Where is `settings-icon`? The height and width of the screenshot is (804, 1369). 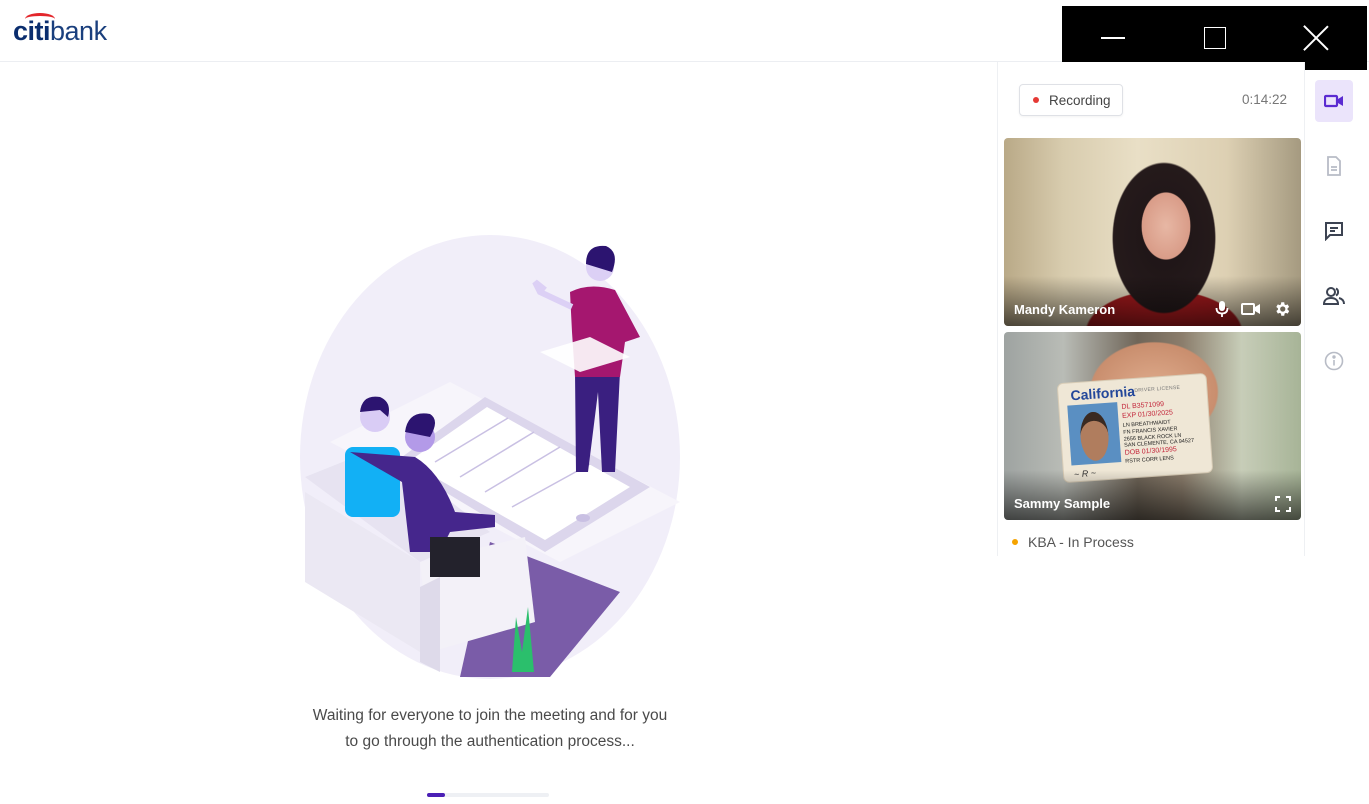
settings-icon is located at coordinates (1282, 309).